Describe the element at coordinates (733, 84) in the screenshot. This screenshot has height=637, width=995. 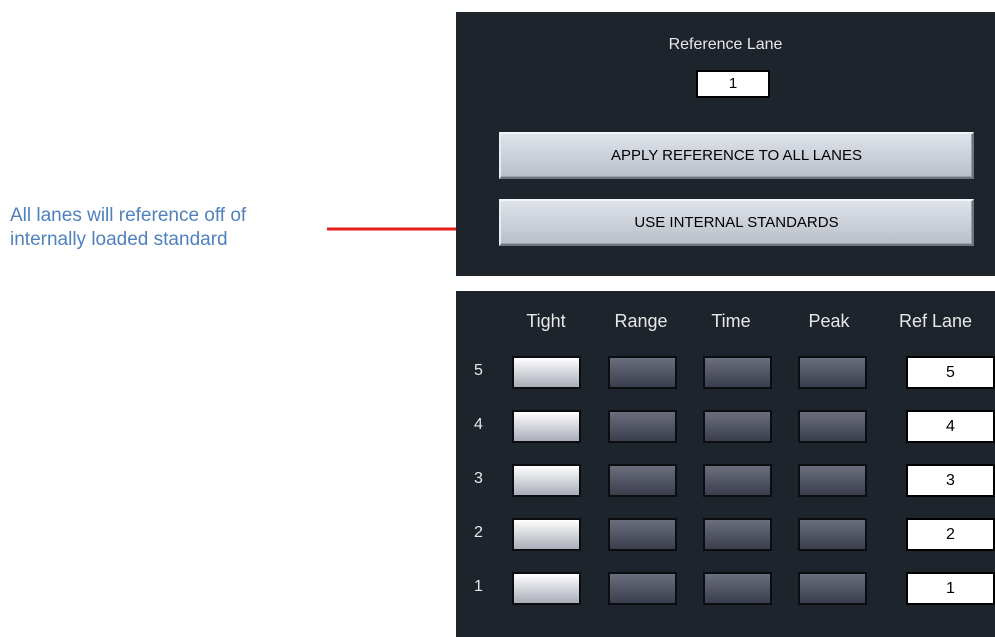
I see `reference-lane-input: 1` at that location.